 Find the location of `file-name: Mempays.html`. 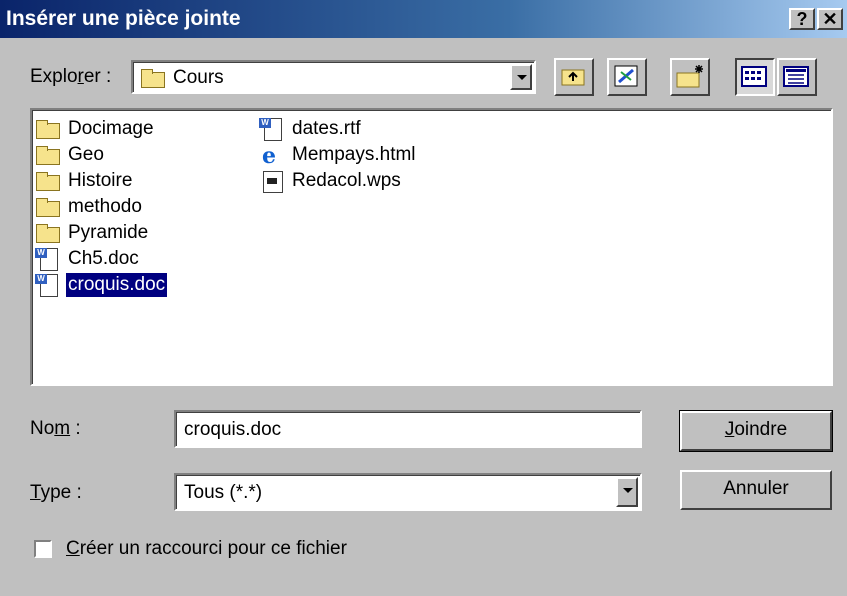

file-name: Mempays.html is located at coordinates (354, 154).